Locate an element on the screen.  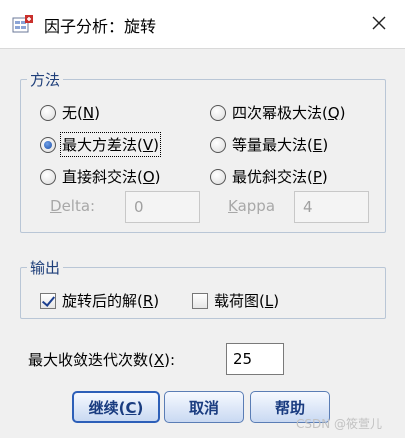
max-iterations-input: 25 is located at coordinates (255, 359).